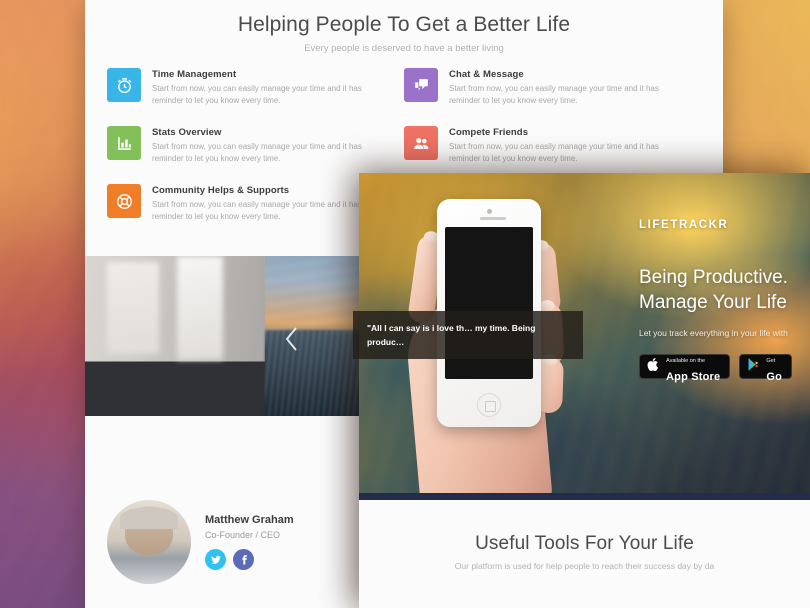 The height and width of the screenshot is (608, 810). I want to click on people-icon, so click(421, 143).